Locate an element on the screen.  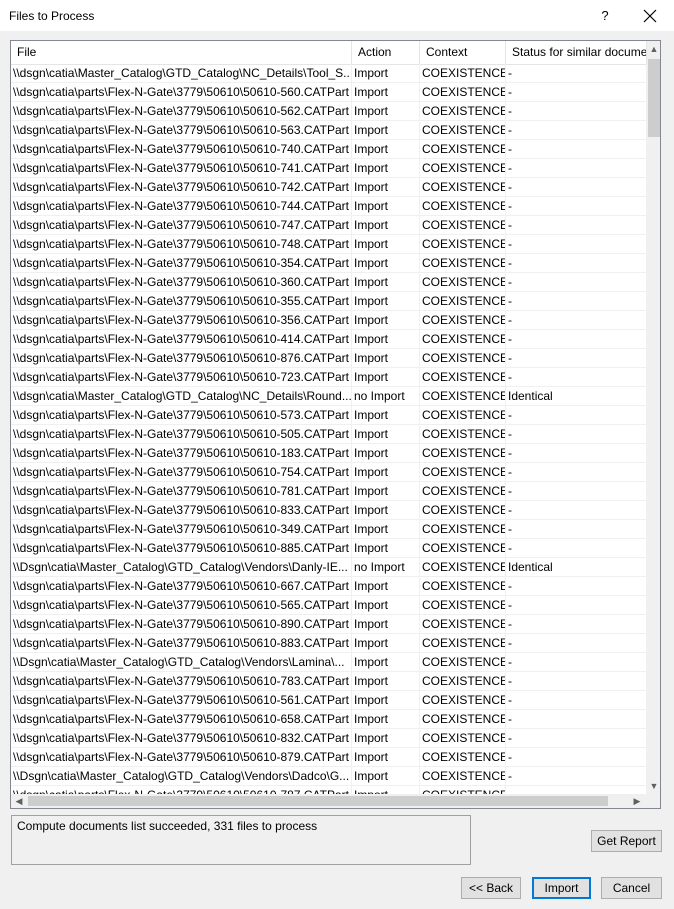
chevron-right-icon: ▶ is located at coordinates (637, 801).